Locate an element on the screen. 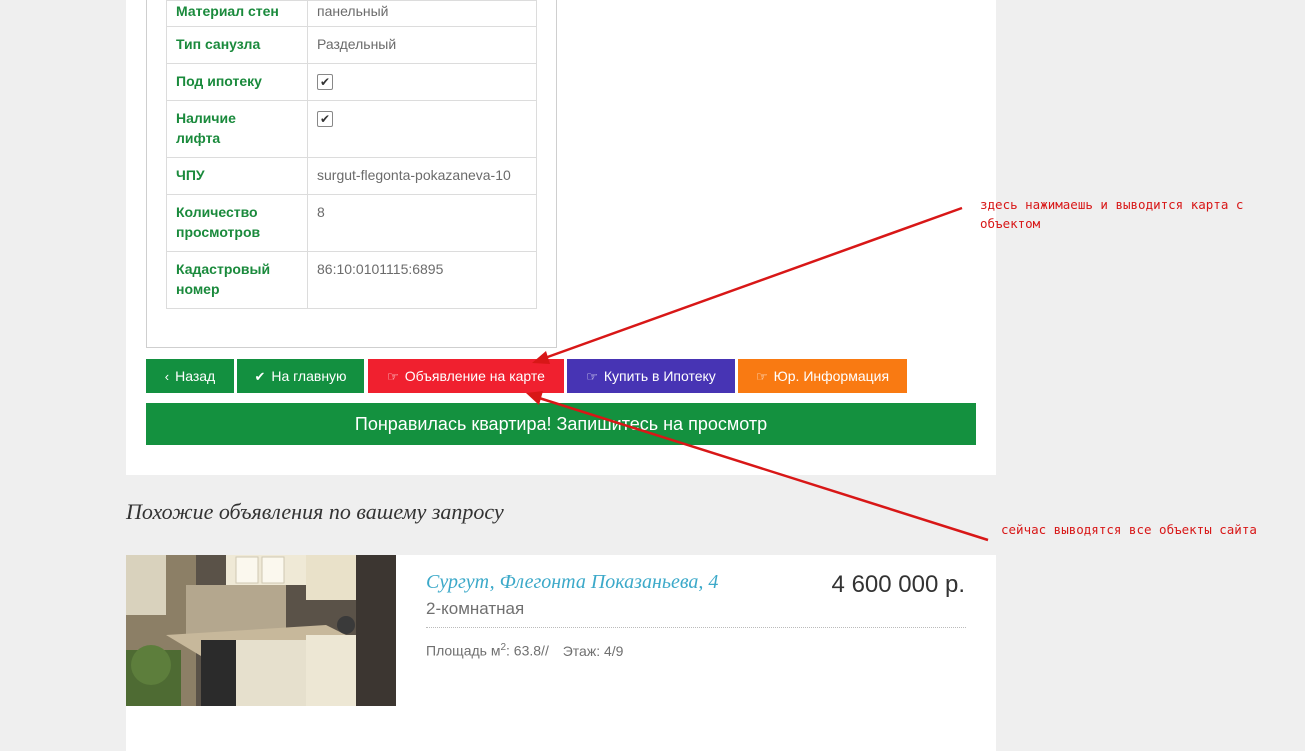 The image size is (1305, 751). annotation-listing-note: сейчас выводятся все объекты сайта is located at coordinates (1129, 529).